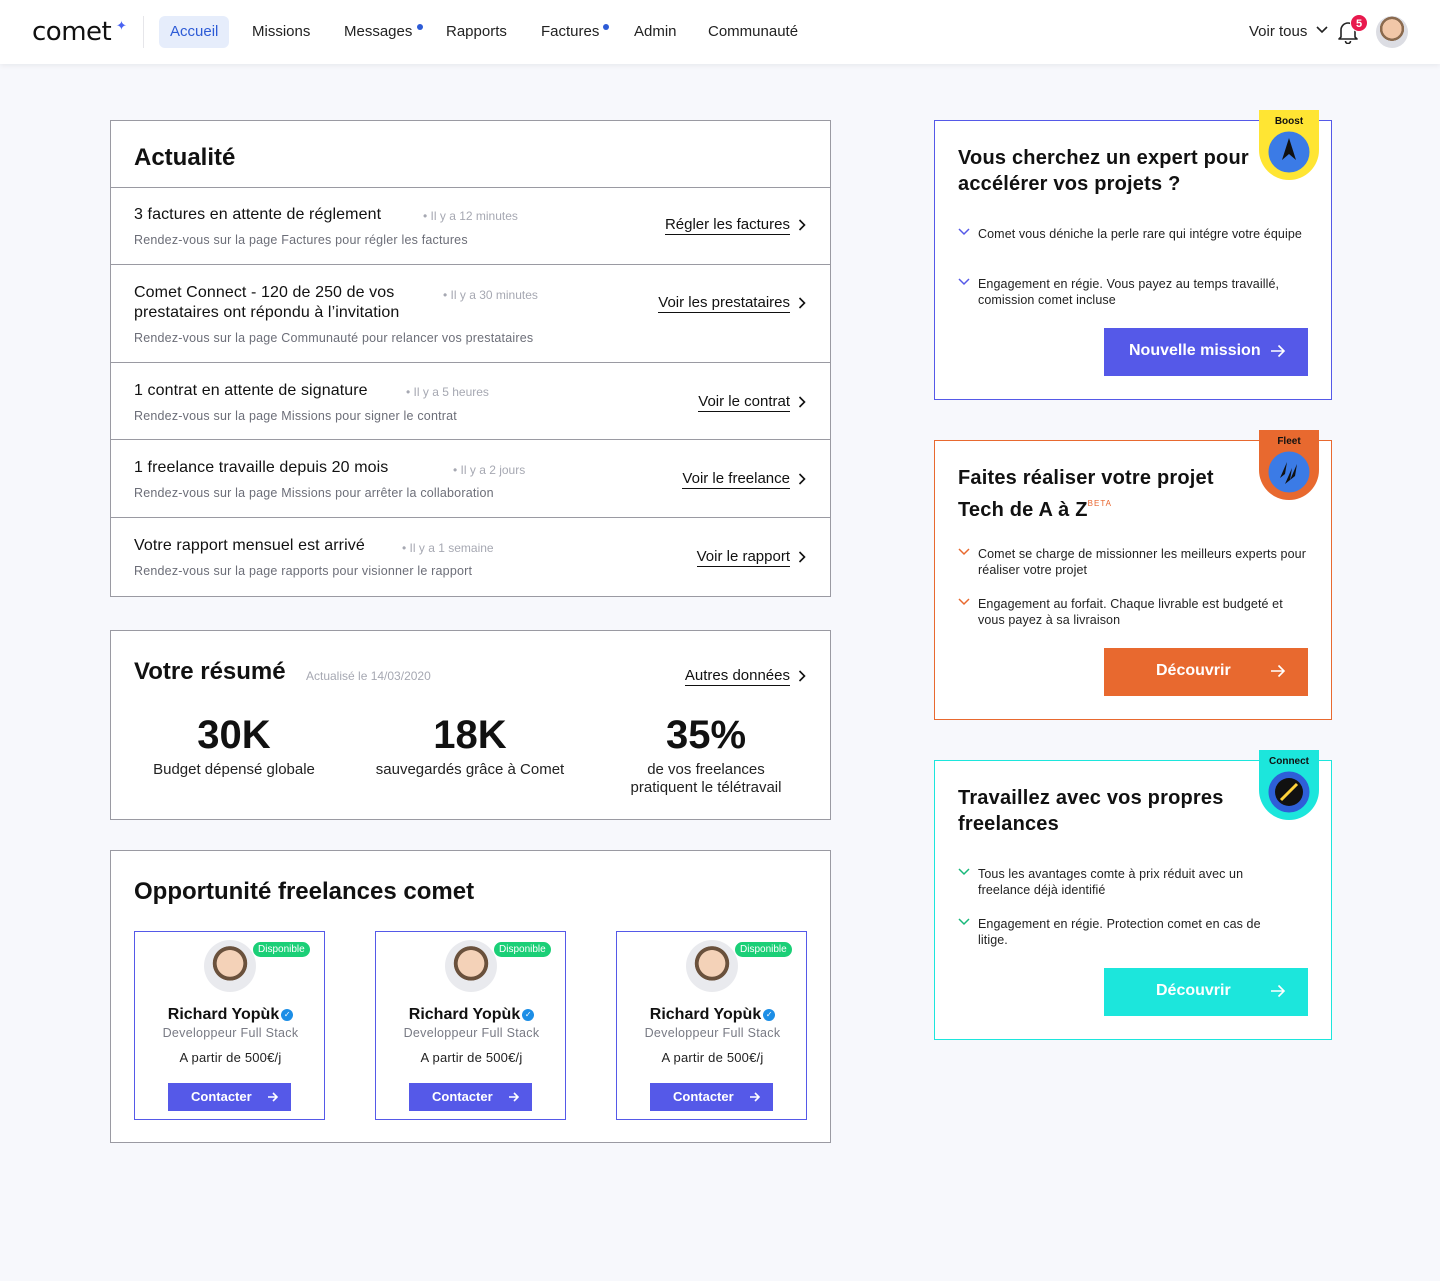 The image size is (1440, 1281). What do you see at coordinates (744, 402) in the screenshot?
I see `voir-contrat-link: Voir le contrat` at bounding box center [744, 402].